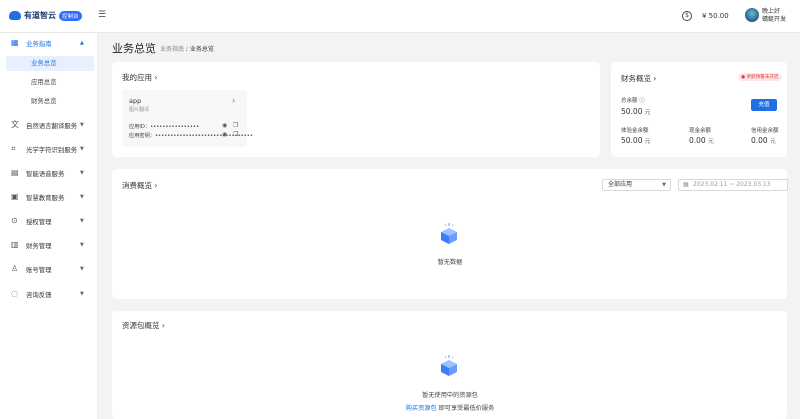 This screenshot has width=800, height=419. What do you see at coordinates (49, 173) in the screenshot?
I see `sidebar-item-voice: ▤ 智能语音服务 ▼` at bounding box center [49, 173].